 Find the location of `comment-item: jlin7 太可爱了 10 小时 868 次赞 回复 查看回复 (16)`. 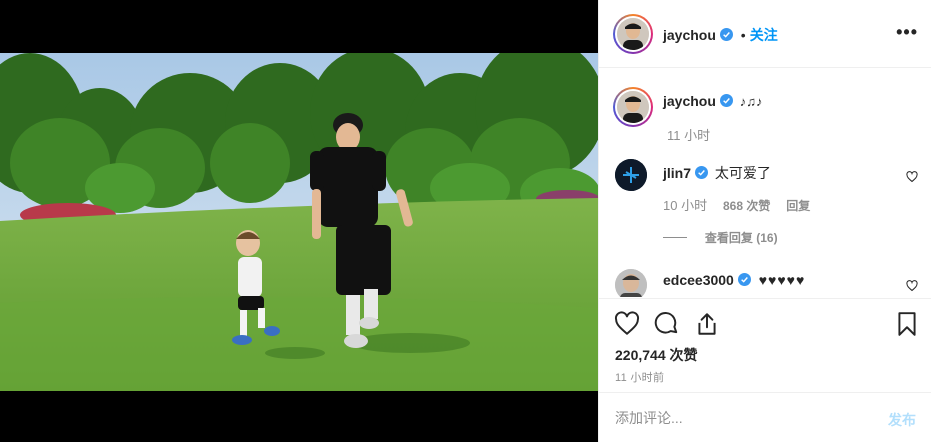

comment-item: jlin7 太可爱了 10 小时 868 次赞 回复 查看回复 (16) is located at coordinates (767, 202).